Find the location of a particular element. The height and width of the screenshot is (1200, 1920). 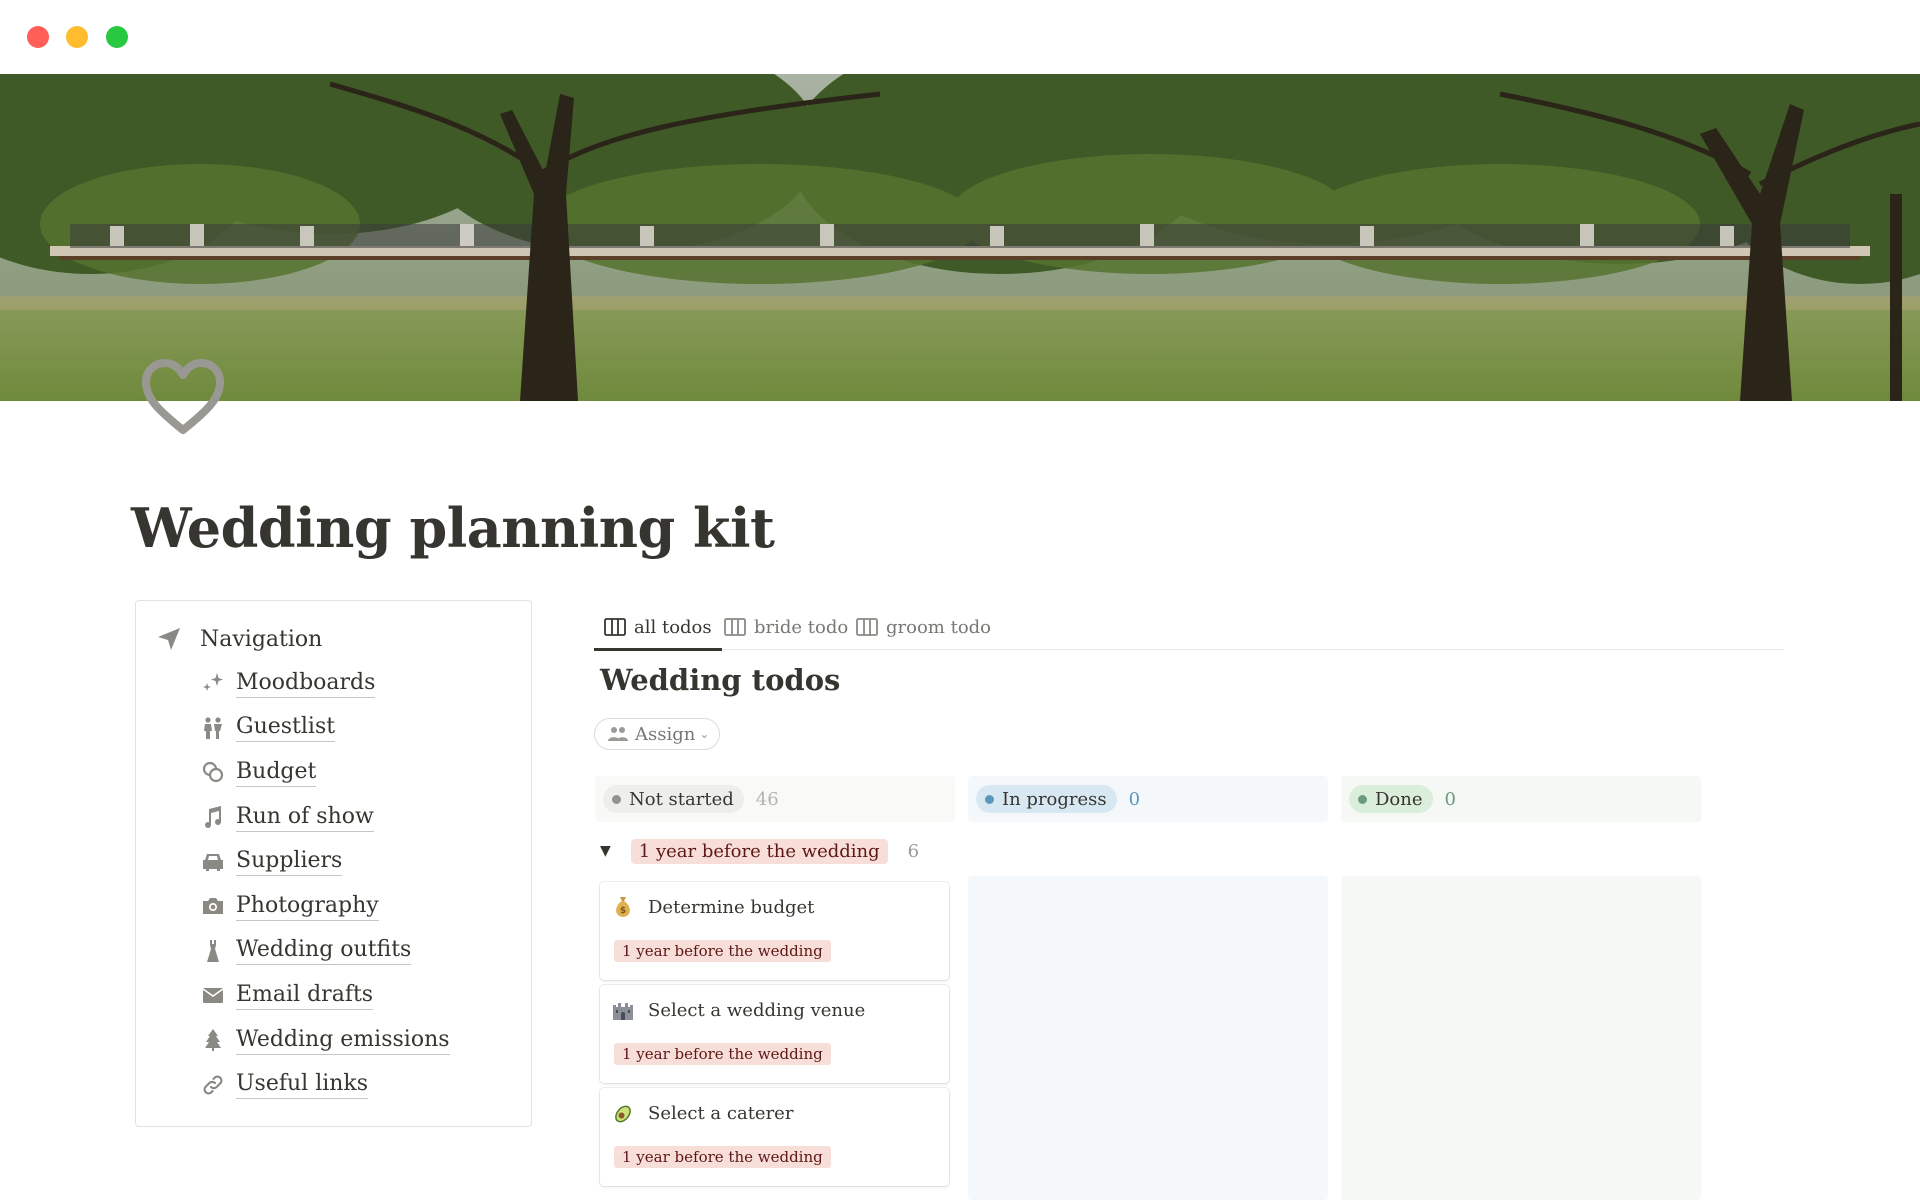

column-label: Not started is located at coordinates (681, 799).